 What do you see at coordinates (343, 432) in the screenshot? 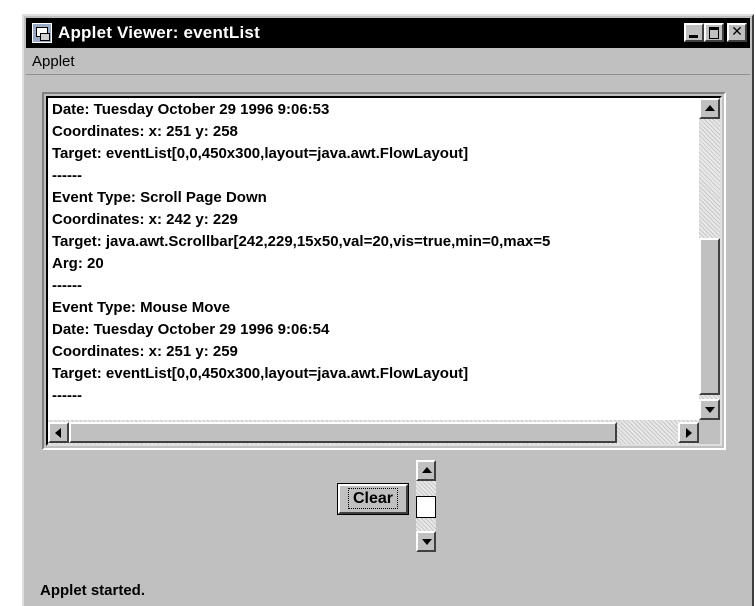
I see `horizontal-scroll-thumb` at bounding box center [343, 432].